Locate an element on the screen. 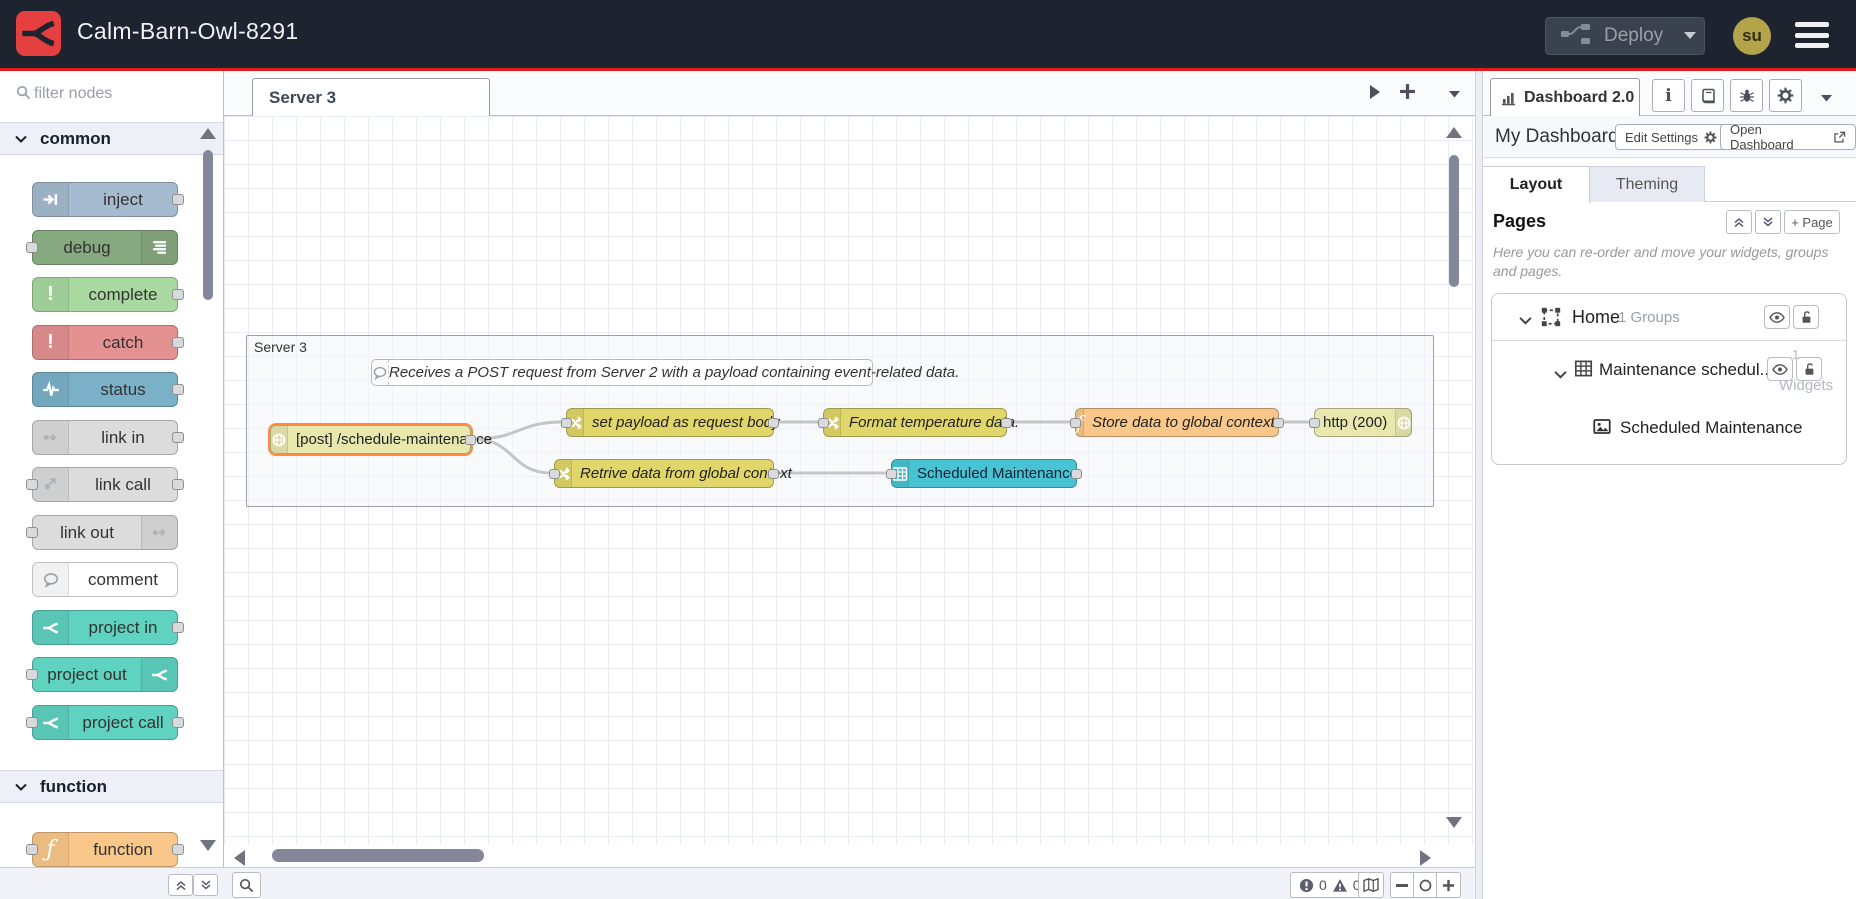 The width and height of the screenshot is (1856, 899). http-response-node: http (200) is located at coordinates (1361, 422).